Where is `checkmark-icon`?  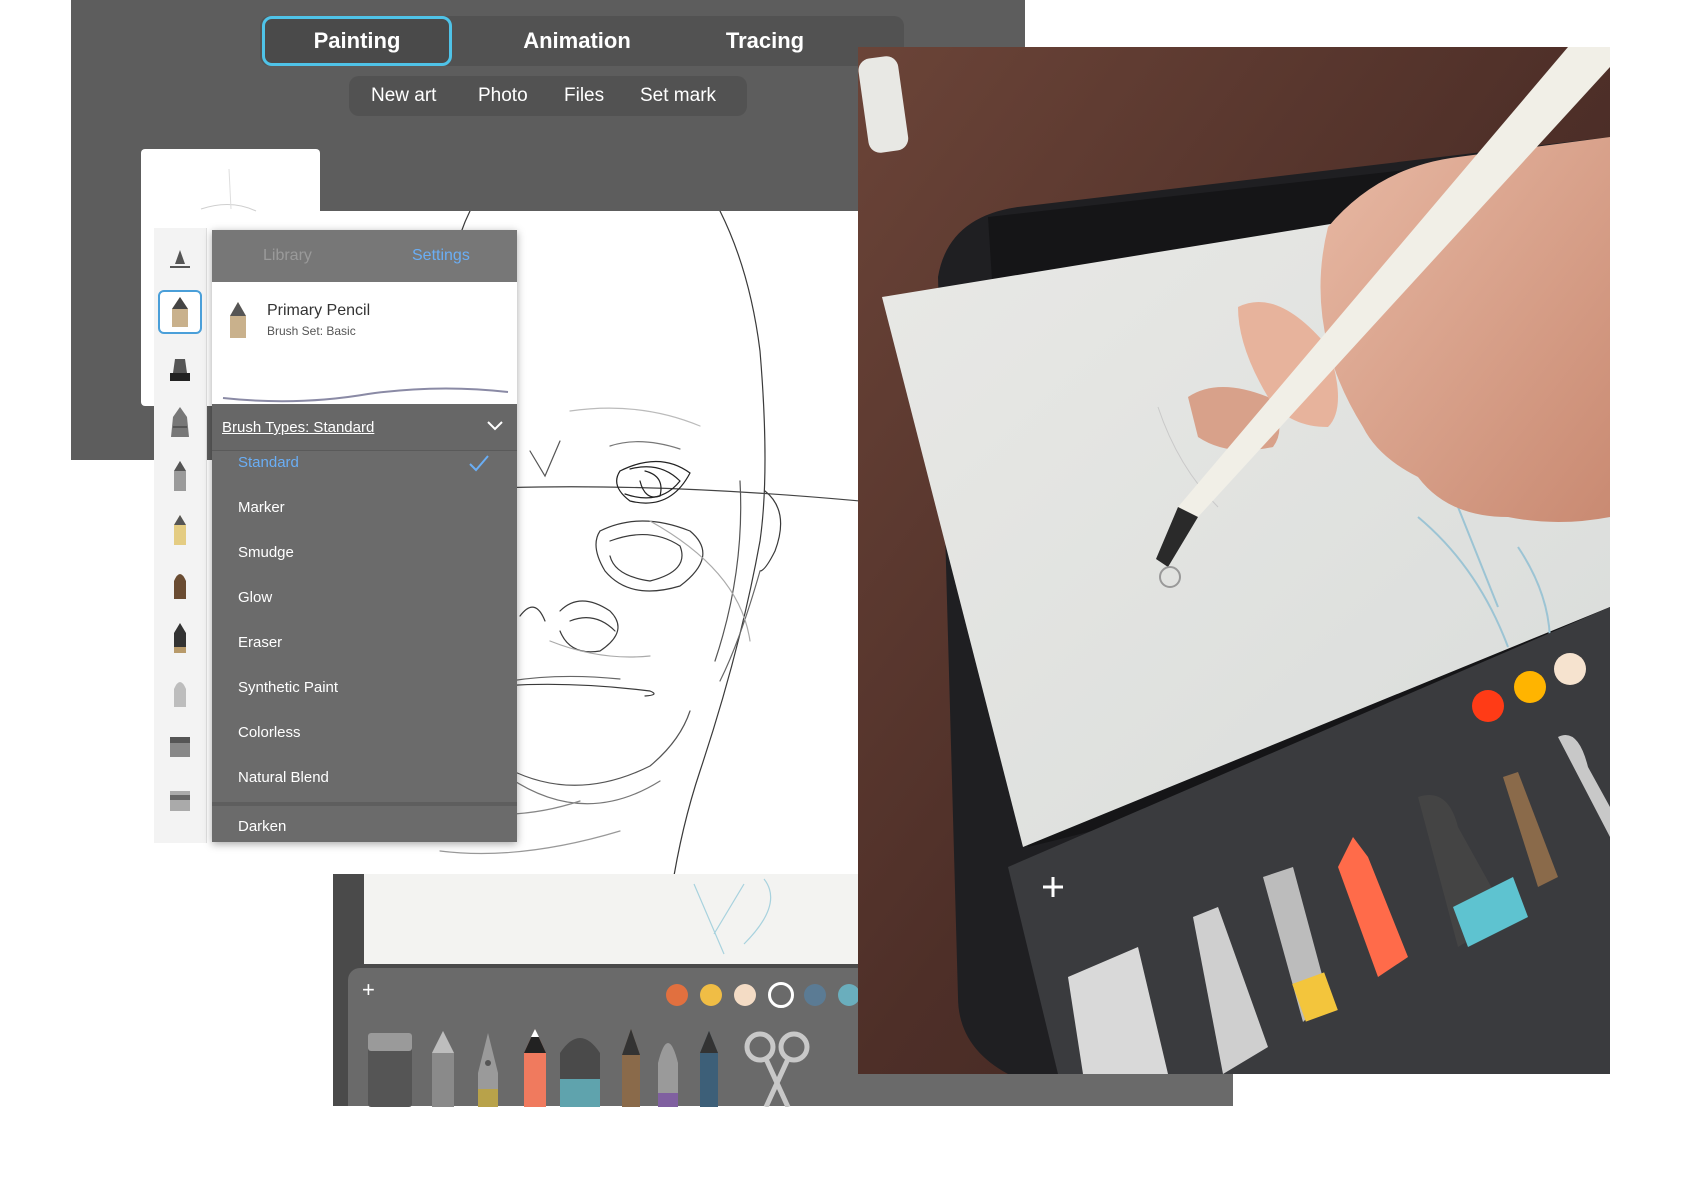 checkmark-icon is located at coordinates (479, 463).